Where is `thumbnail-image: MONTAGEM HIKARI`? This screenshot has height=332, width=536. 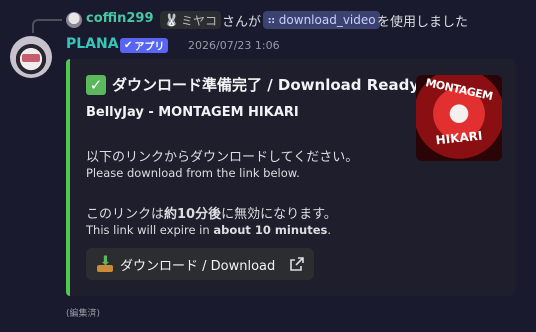 thumbnail-image: MONTAGEM HIKARI is located at coordinates (459, 118).